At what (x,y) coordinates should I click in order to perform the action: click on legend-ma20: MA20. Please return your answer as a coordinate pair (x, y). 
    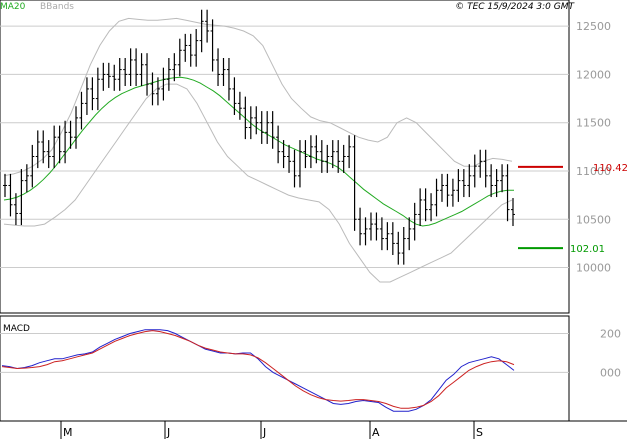
    Looking at the image, I should click on (13, 7).